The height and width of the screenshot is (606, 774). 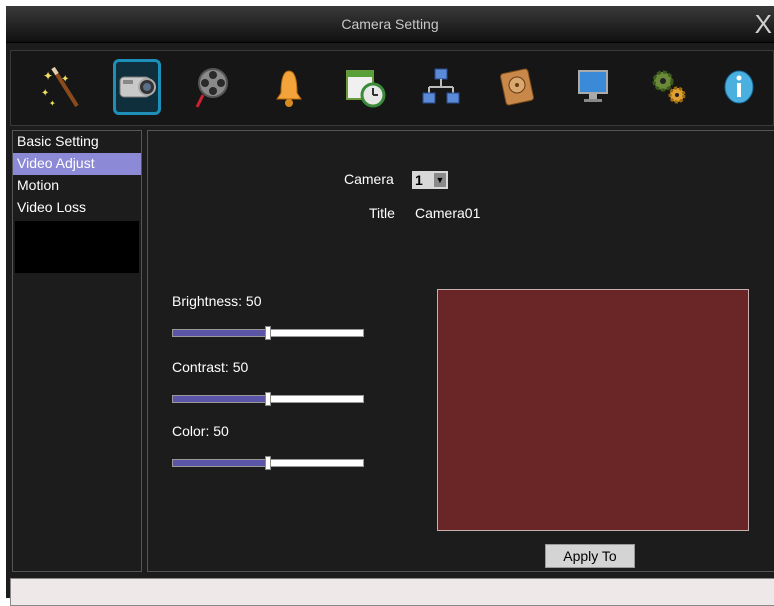 I want to click on toolbar-display-button, so click(x=593, y=87).